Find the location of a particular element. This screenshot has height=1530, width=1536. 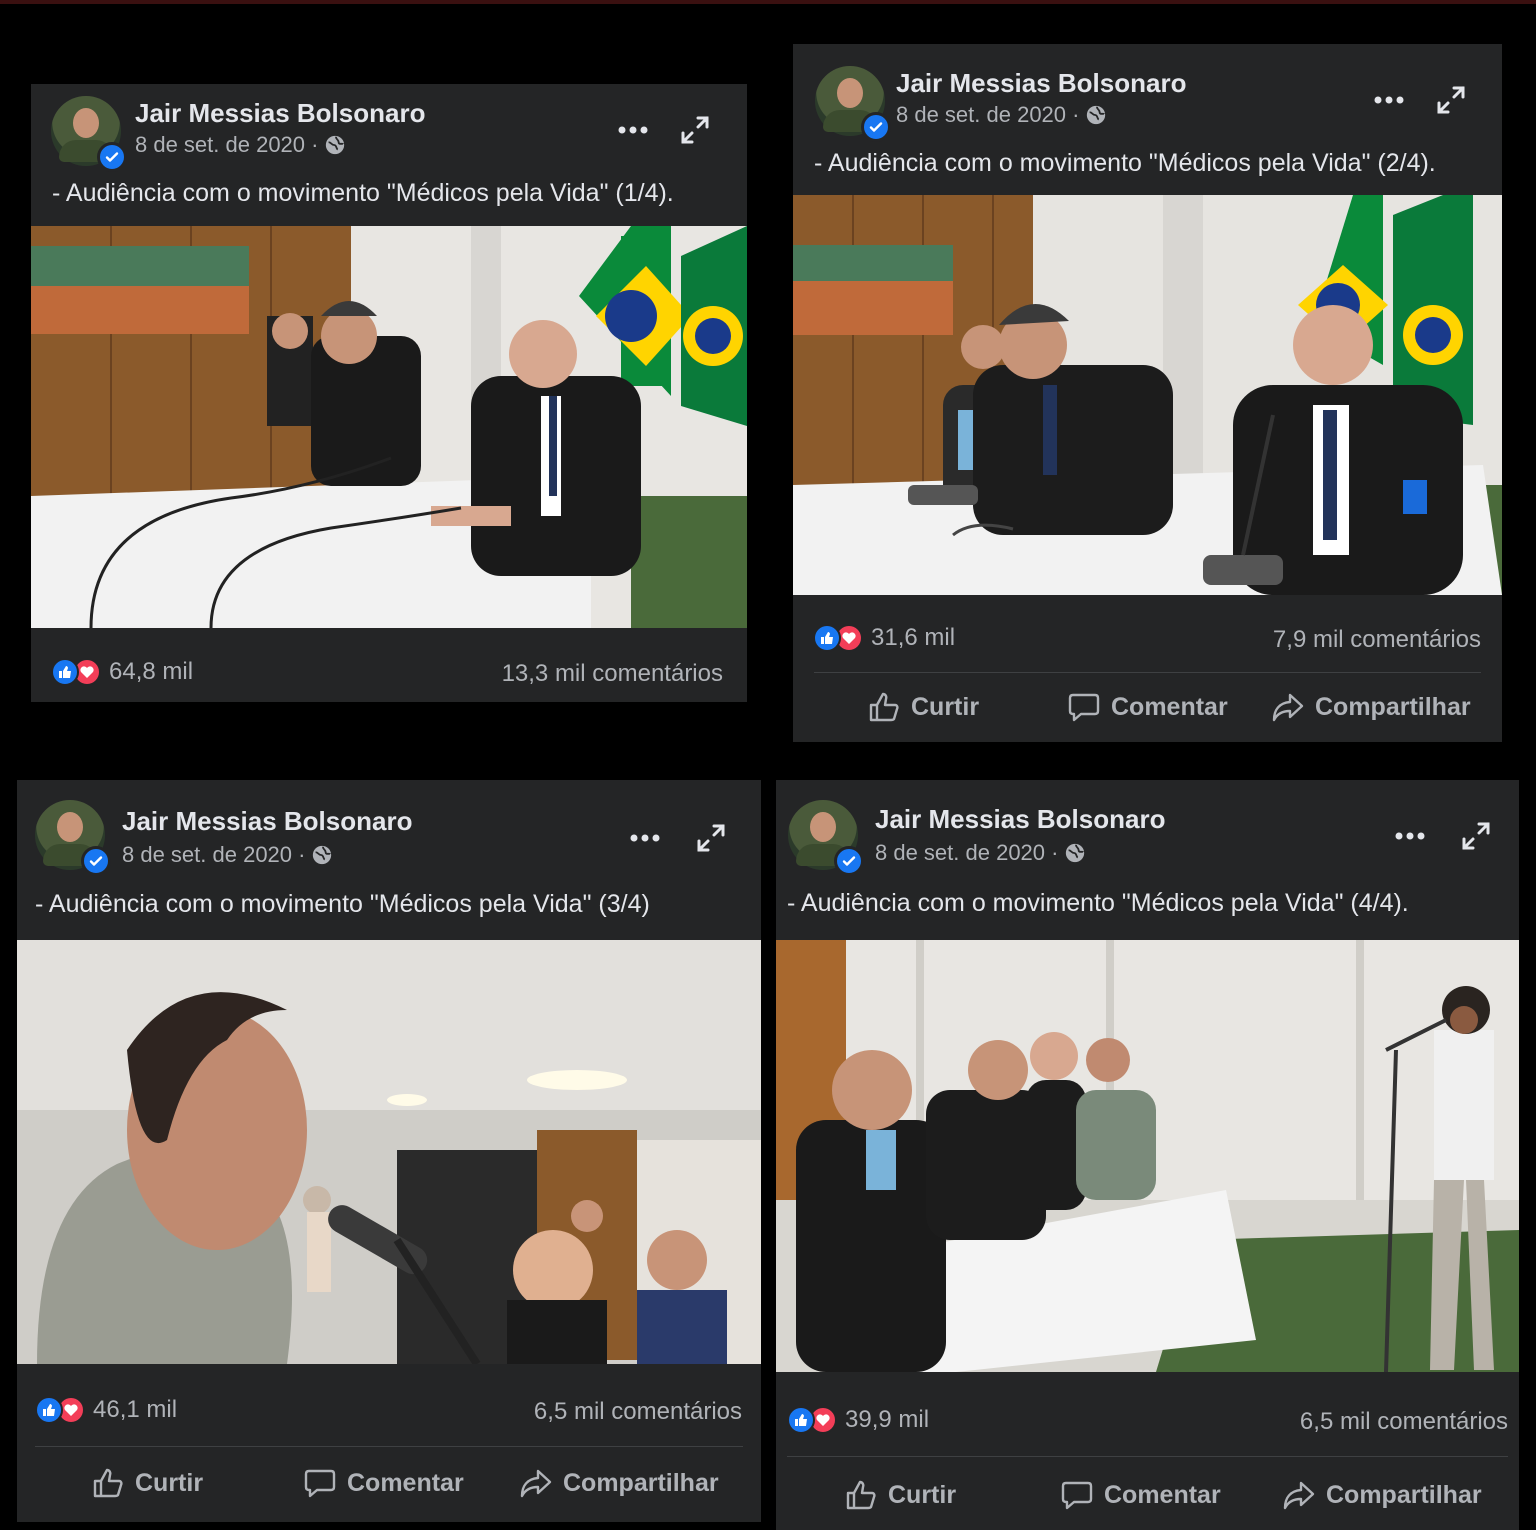

reaction-count: 39,9 mil is located at coordinates (887, 1419).